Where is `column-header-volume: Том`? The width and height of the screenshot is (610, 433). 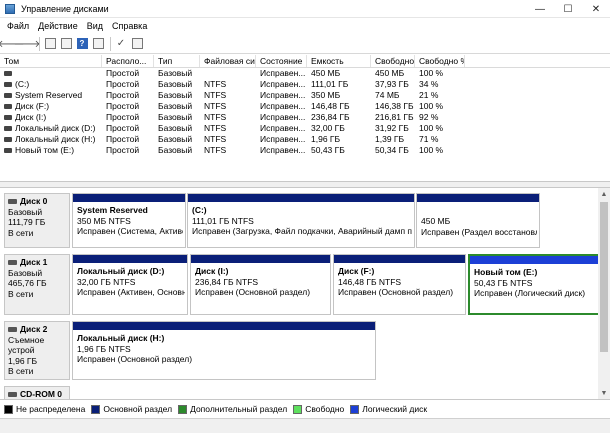 column-header-volume: Том is located at coordinates (51, 61).